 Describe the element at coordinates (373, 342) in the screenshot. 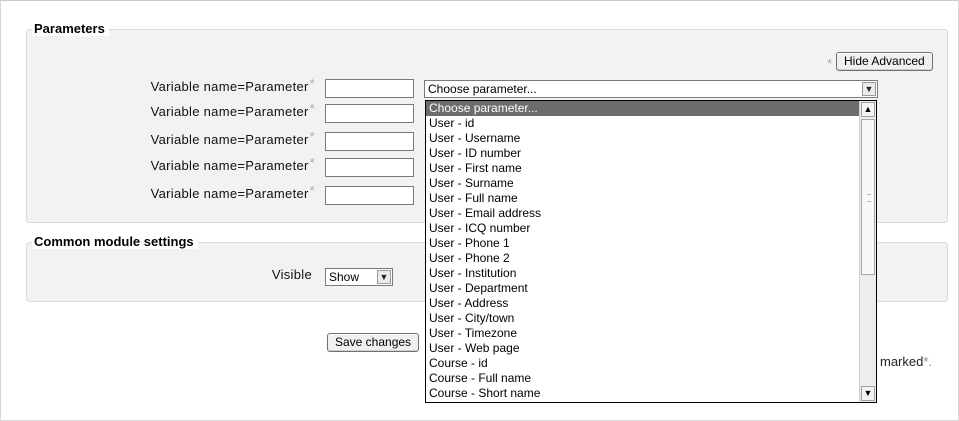

I see `save-changes-button: Save changes` at that location.